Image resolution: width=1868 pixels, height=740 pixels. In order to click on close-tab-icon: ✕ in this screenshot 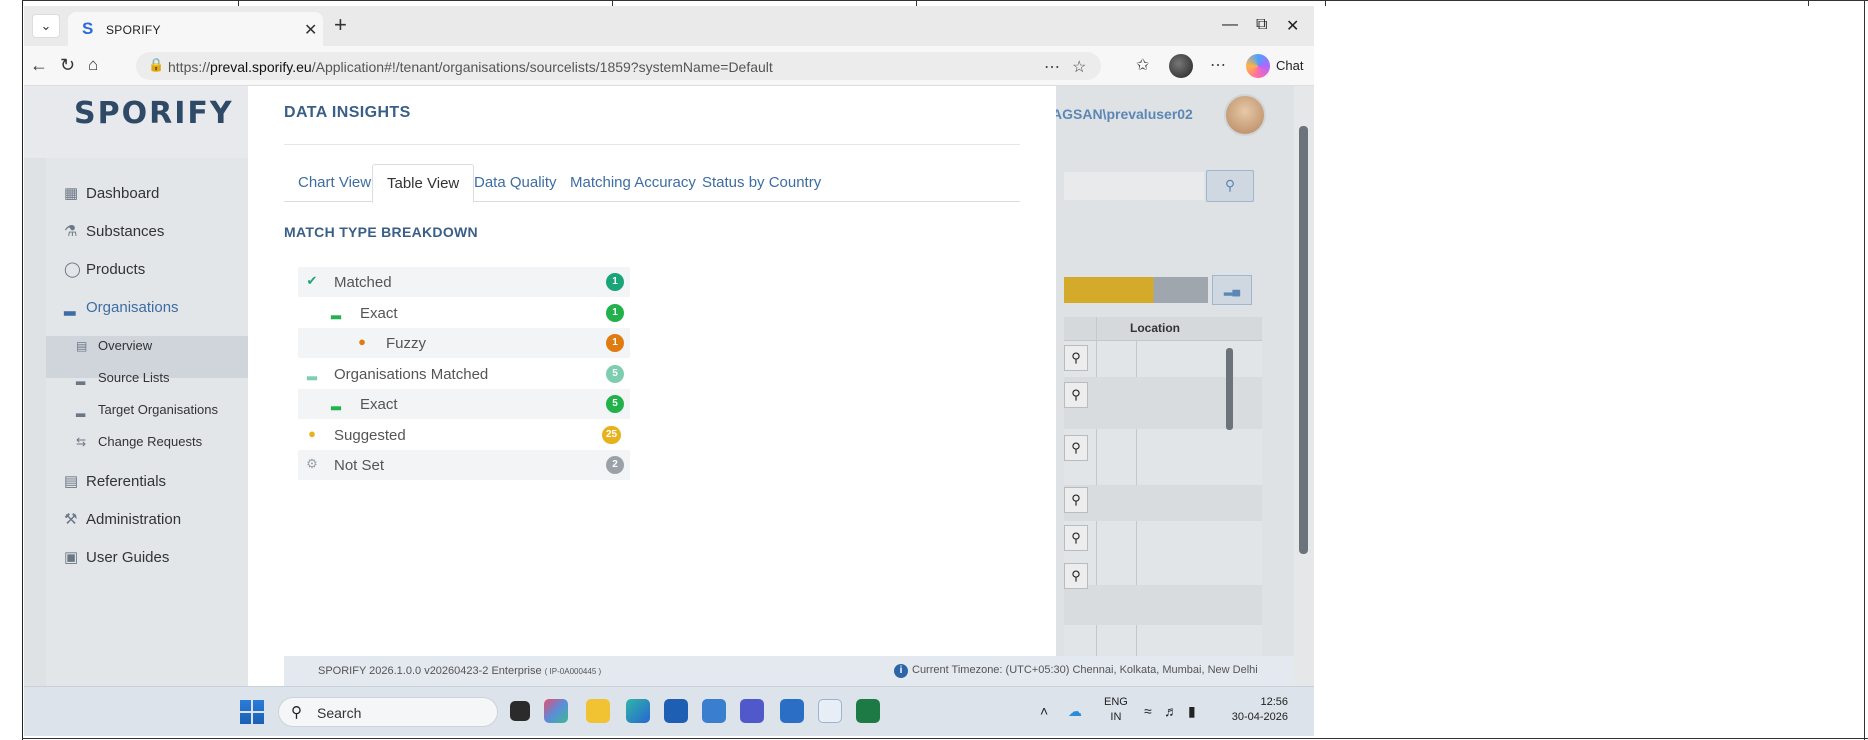, I will do `click(310, 30)`.